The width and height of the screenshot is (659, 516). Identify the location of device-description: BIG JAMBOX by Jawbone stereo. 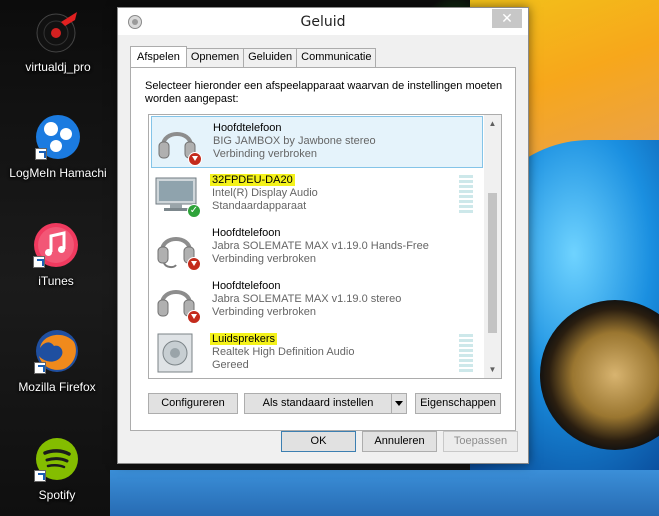
(294, 141).